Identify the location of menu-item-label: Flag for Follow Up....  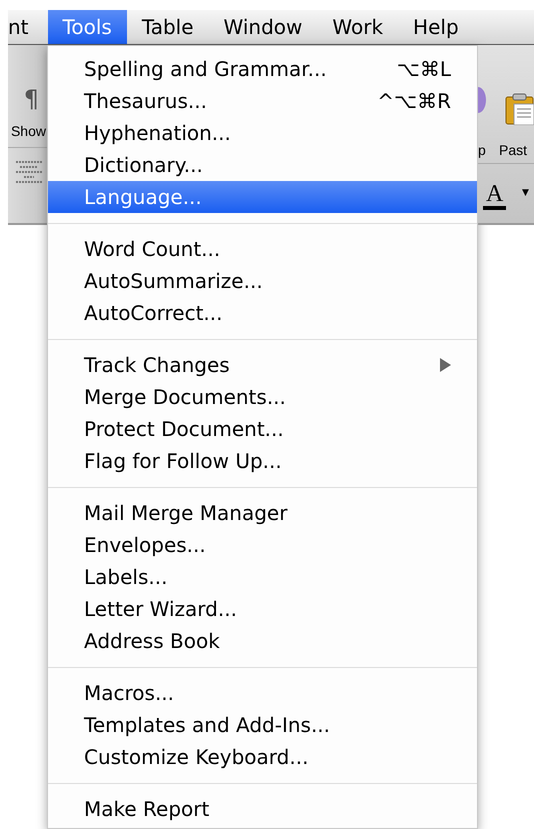
(183, 461).